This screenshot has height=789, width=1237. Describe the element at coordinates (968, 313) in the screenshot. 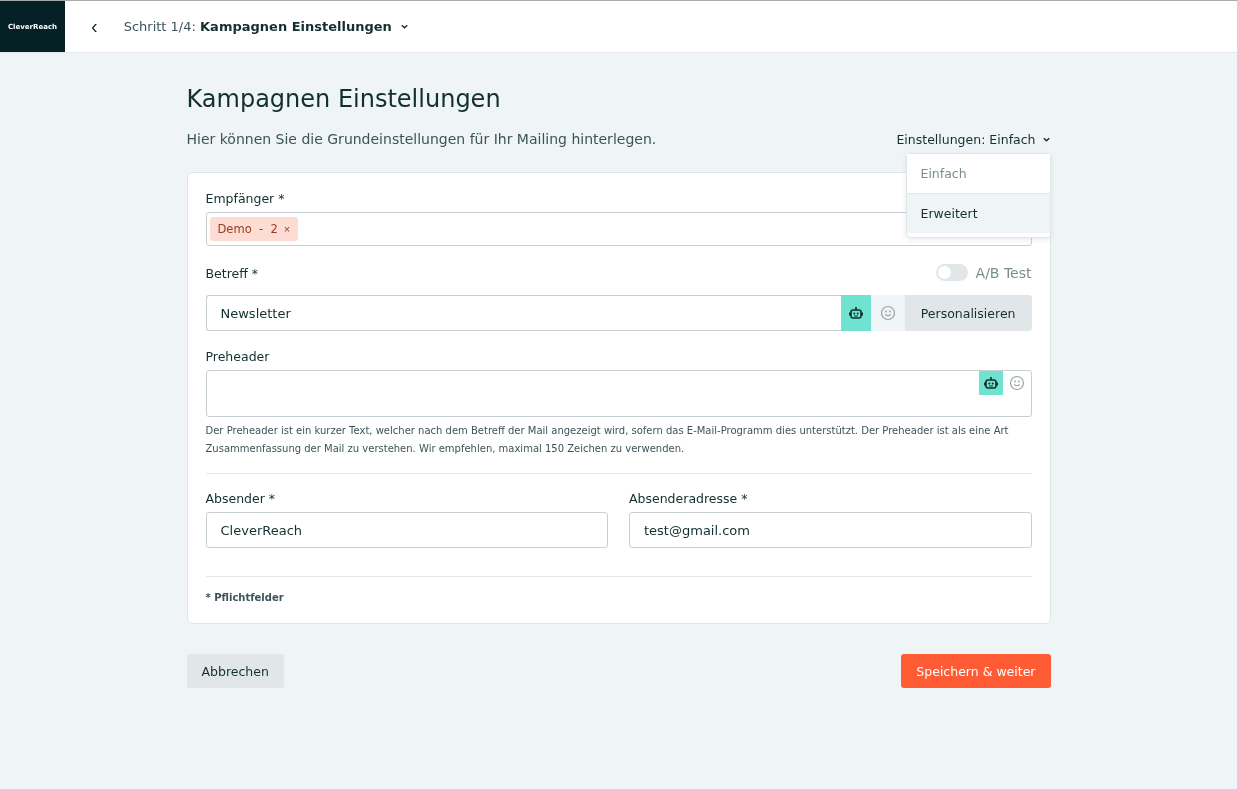

I see `personalize-button: Personalisieren` at that location.